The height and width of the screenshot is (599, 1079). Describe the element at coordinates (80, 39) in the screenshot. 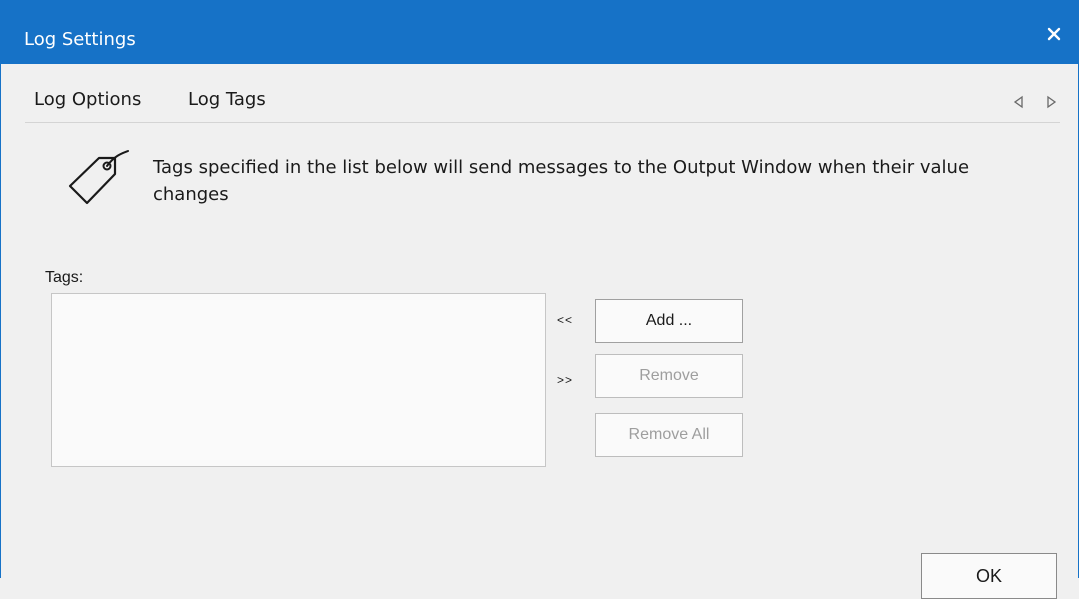

I see `window-title: Log Settings` at that location.